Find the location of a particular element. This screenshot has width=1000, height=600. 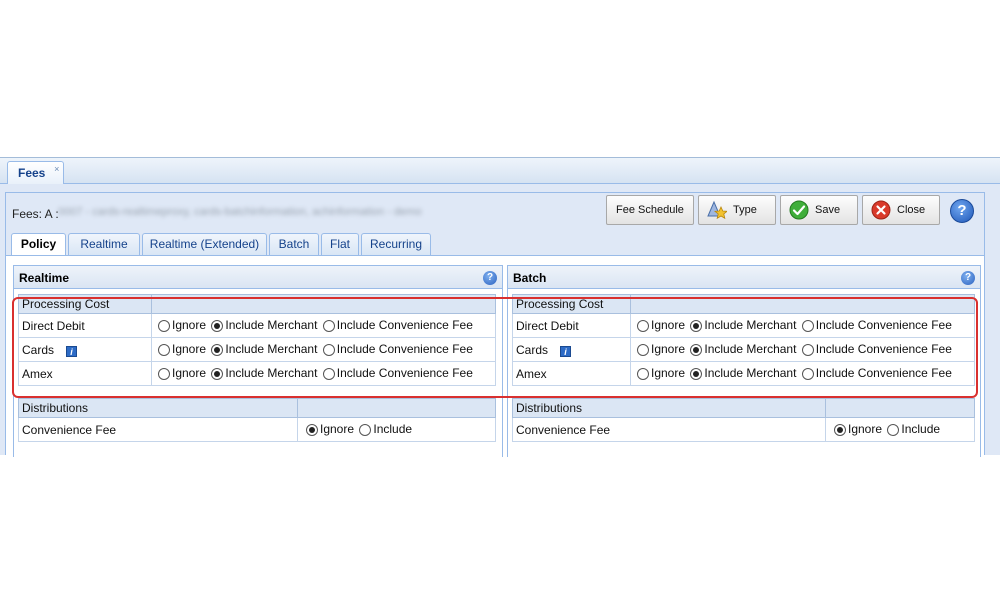

close-label: Close is located at coordinates (911, 210).